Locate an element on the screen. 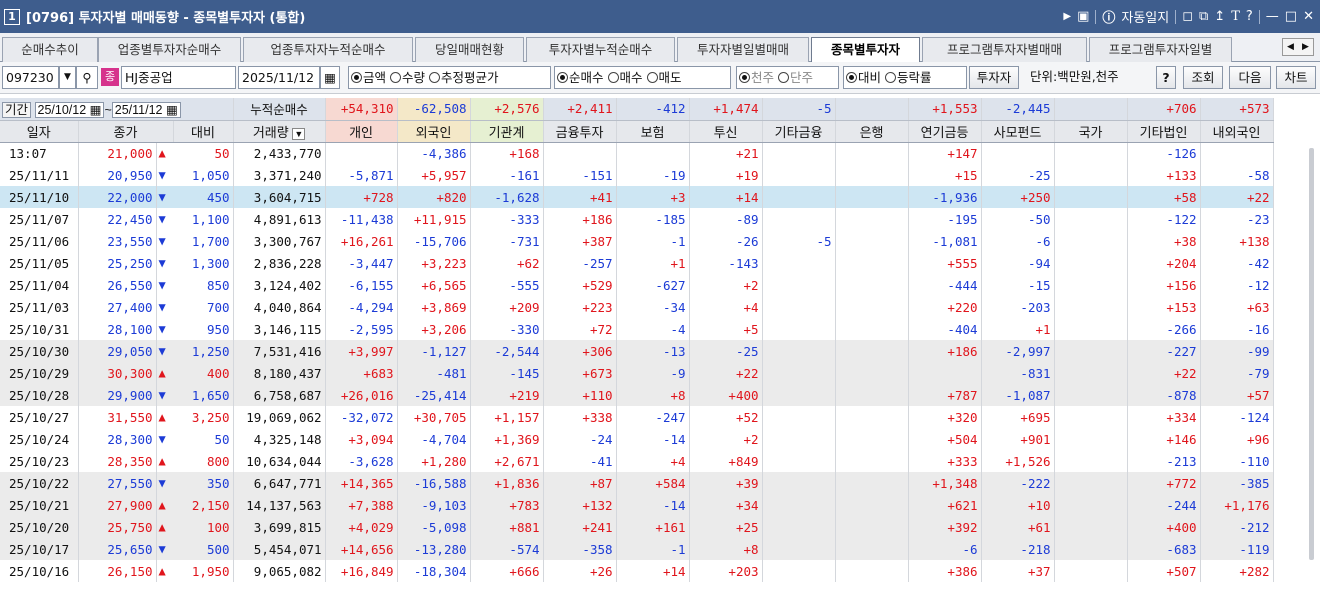 This screenshot has height=598, width=1320. date-input: 2025/11/12 is located at coordinates (279, 77).